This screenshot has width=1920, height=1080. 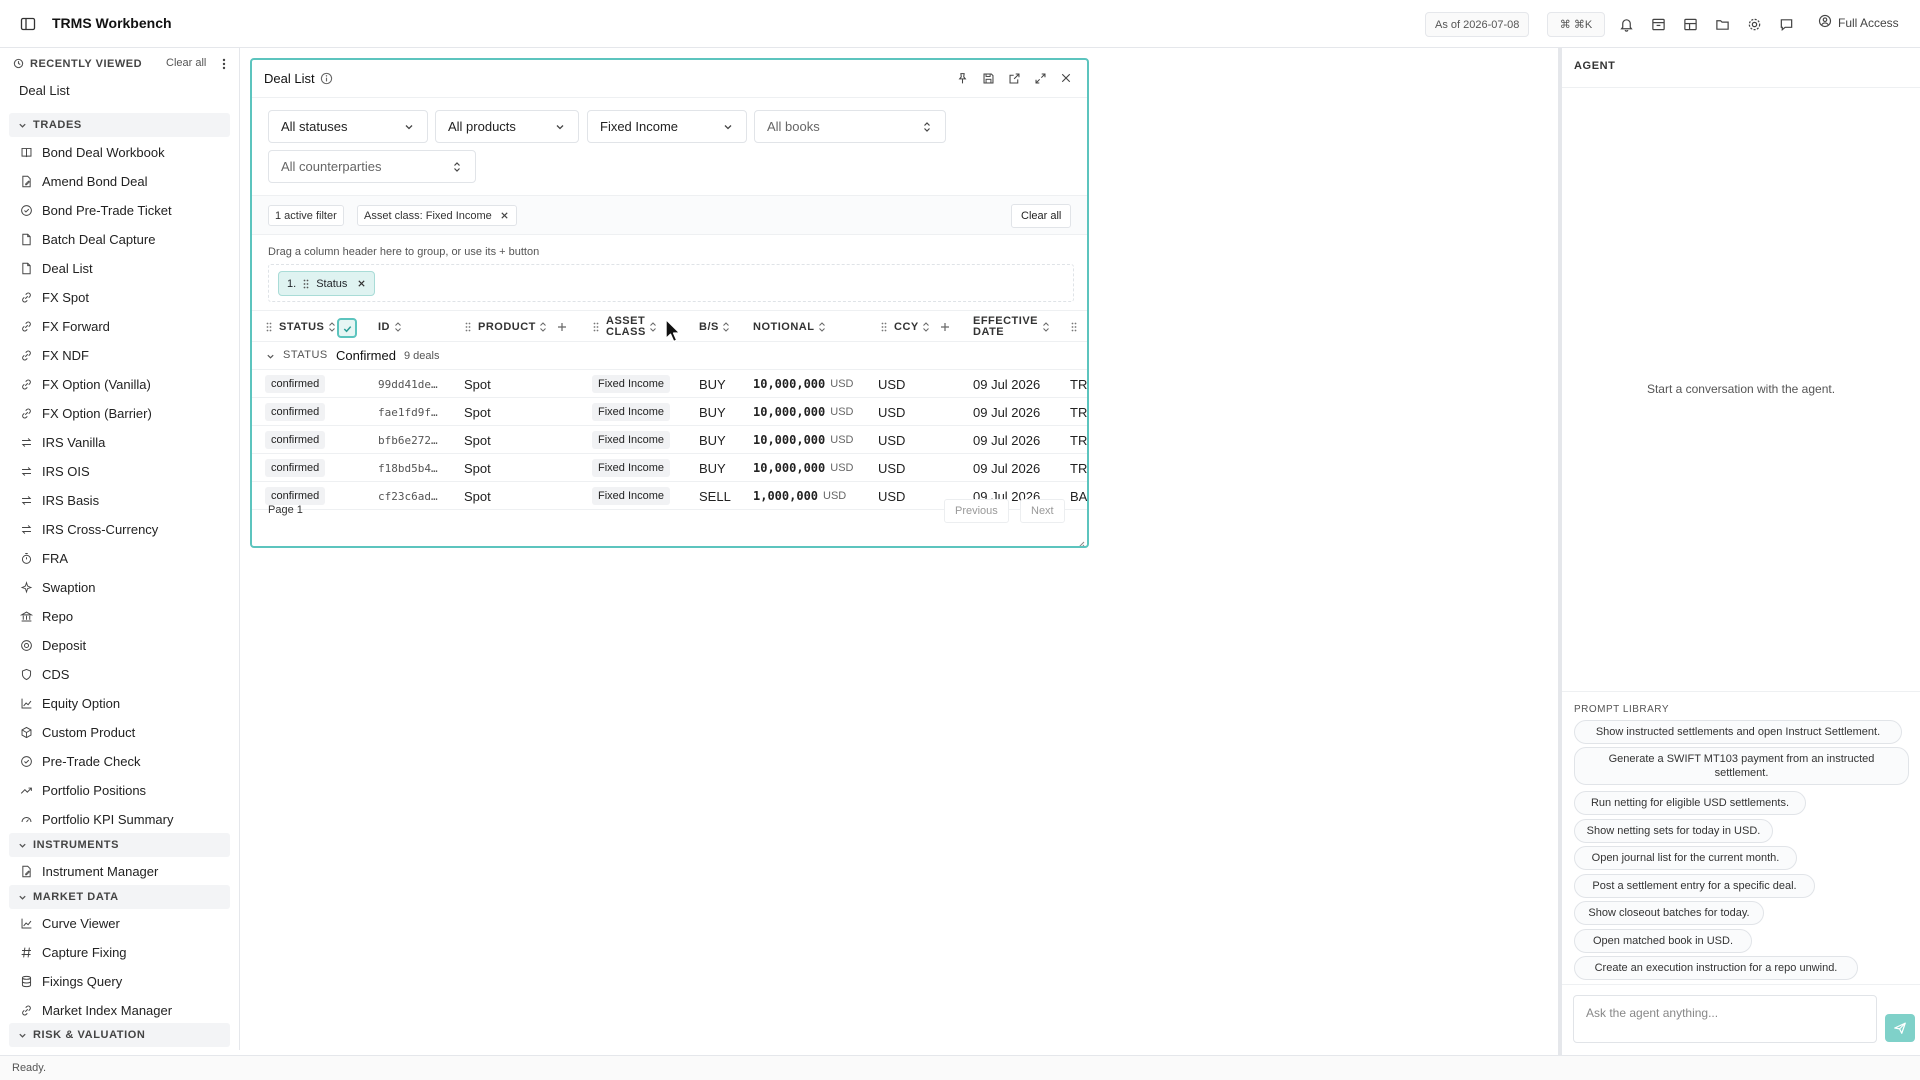 What do you see at coordinates (300, 327) in the screenshot?
I see `column-header-status: STATUS` at bounding box center [300, 327].